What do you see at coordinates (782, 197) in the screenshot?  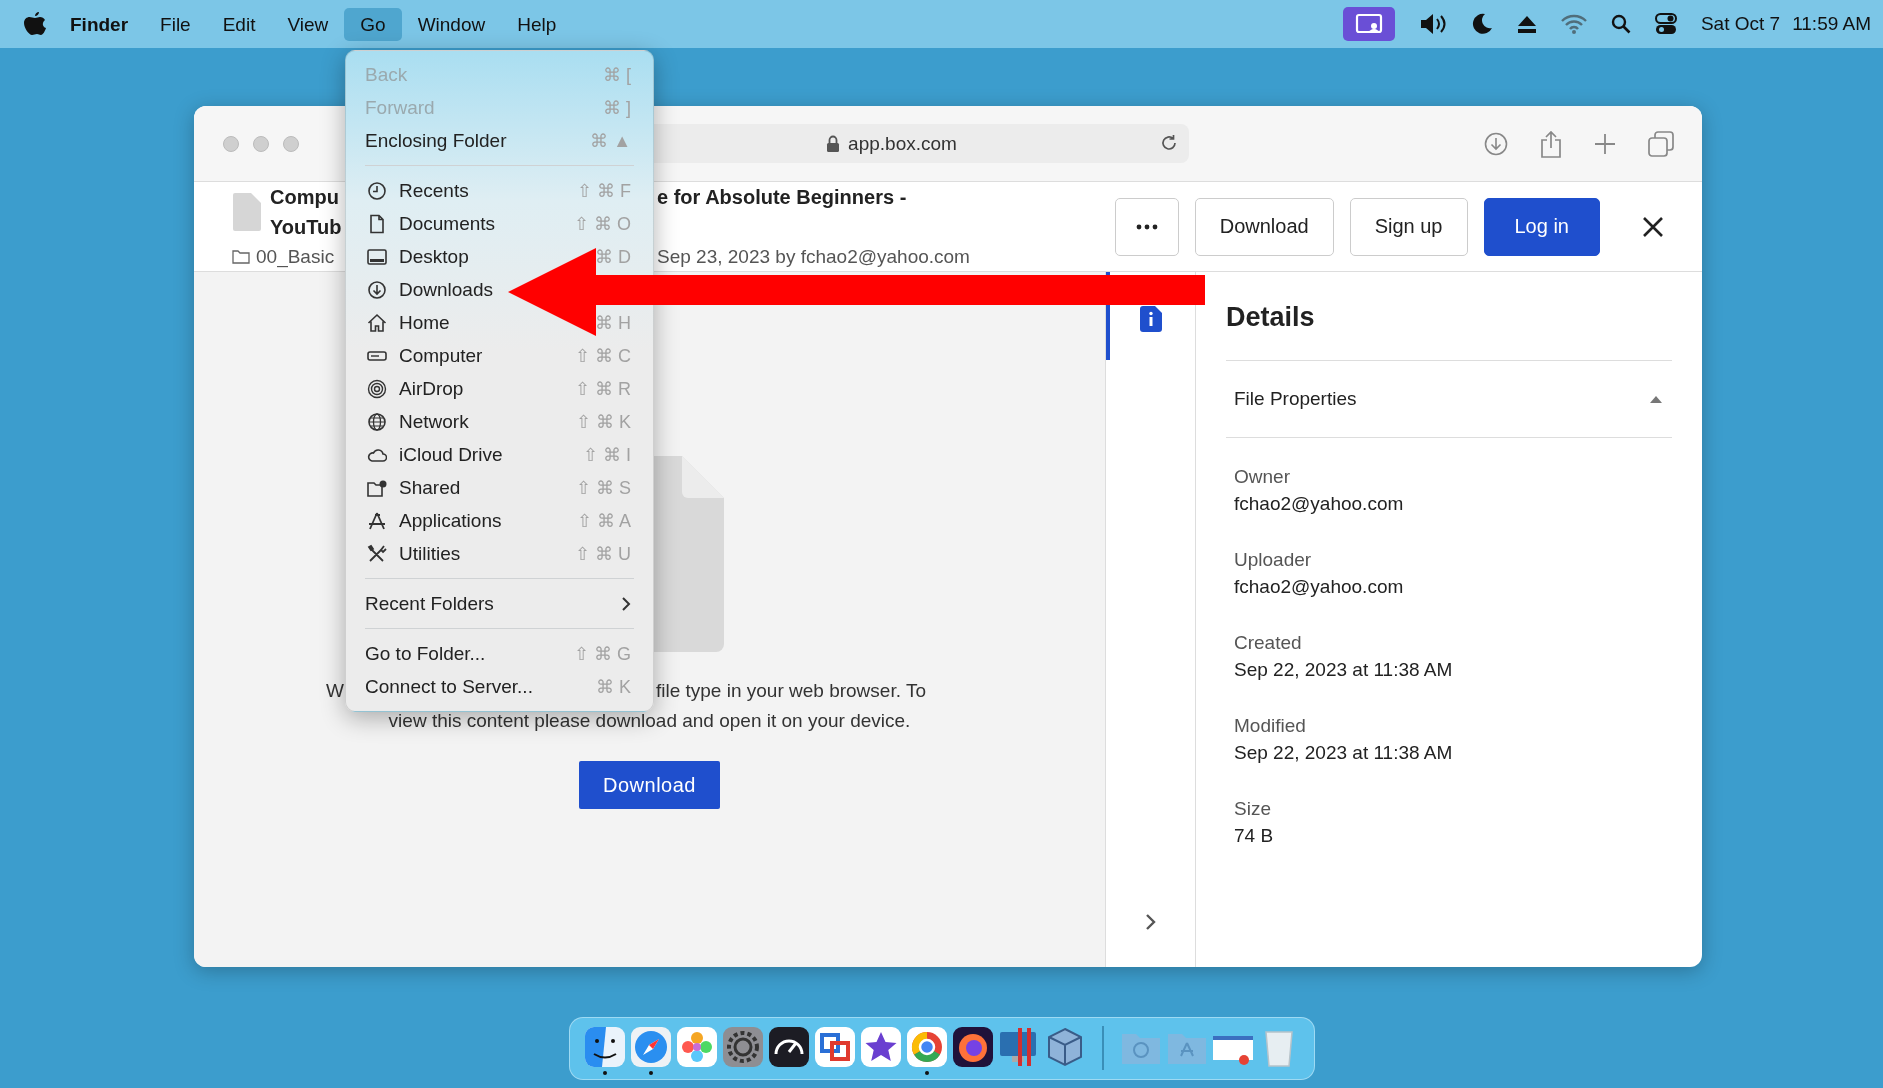 I see `file-title: e for Absolute Beginners -` at bounding box center [782, 197].